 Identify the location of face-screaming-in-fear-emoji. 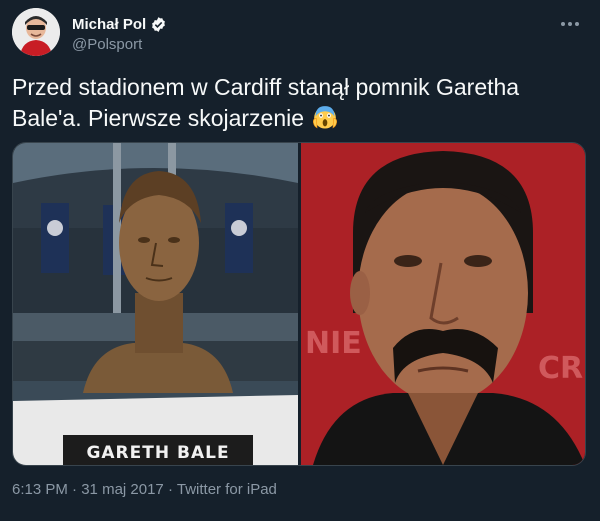
(325, 117).